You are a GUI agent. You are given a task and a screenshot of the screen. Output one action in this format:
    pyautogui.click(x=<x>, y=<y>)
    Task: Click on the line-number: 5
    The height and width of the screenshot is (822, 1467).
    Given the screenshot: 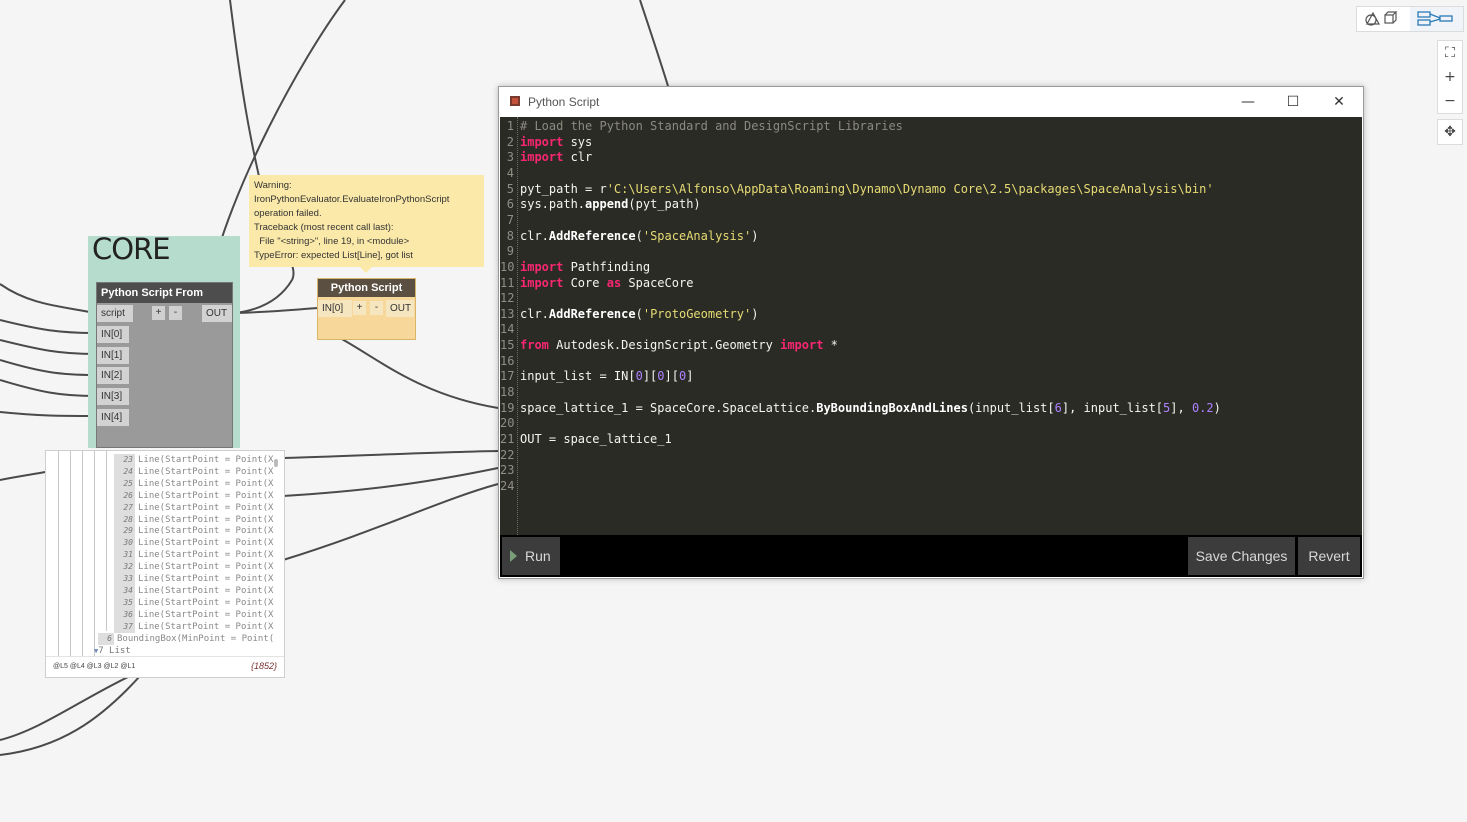 What is the action you would take?
    pyautogui.click(x=510, y=188)
    